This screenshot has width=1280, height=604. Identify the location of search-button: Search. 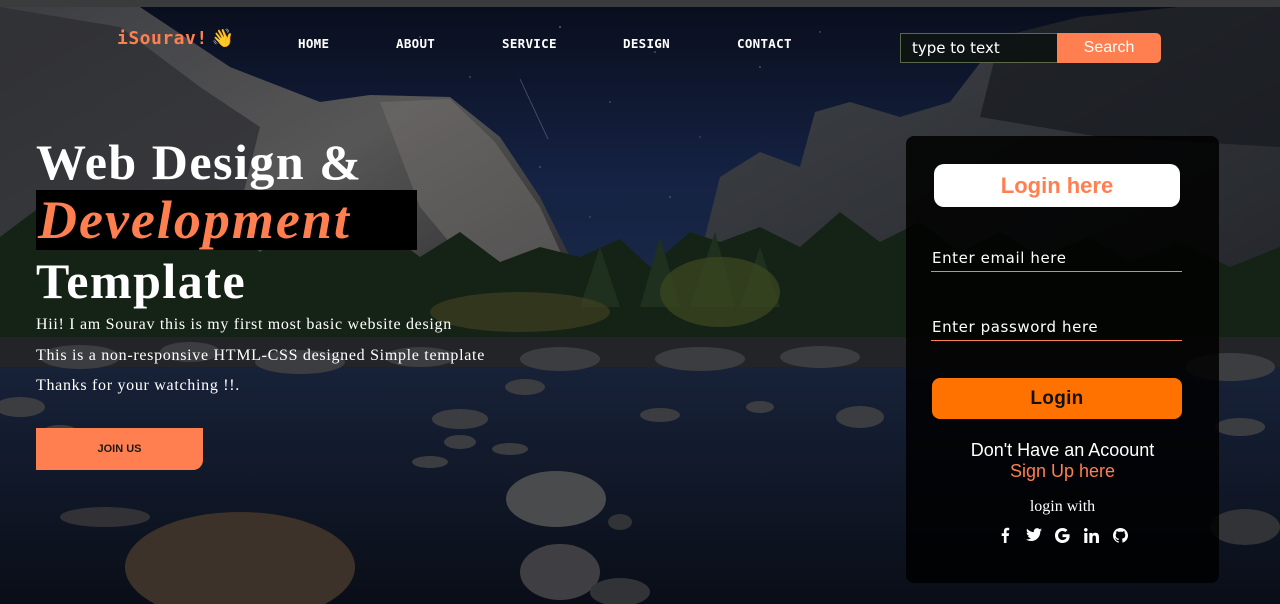
(1109, 48).